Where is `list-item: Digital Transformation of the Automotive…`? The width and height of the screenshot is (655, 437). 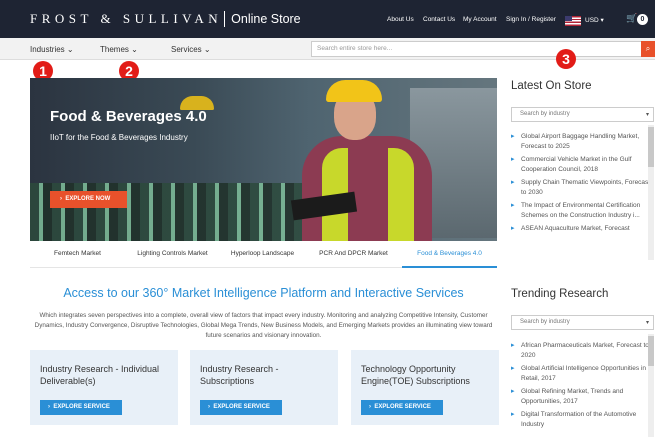
list-item: Digital Transformation of the Automotive… is located at coordinates (582, 419).